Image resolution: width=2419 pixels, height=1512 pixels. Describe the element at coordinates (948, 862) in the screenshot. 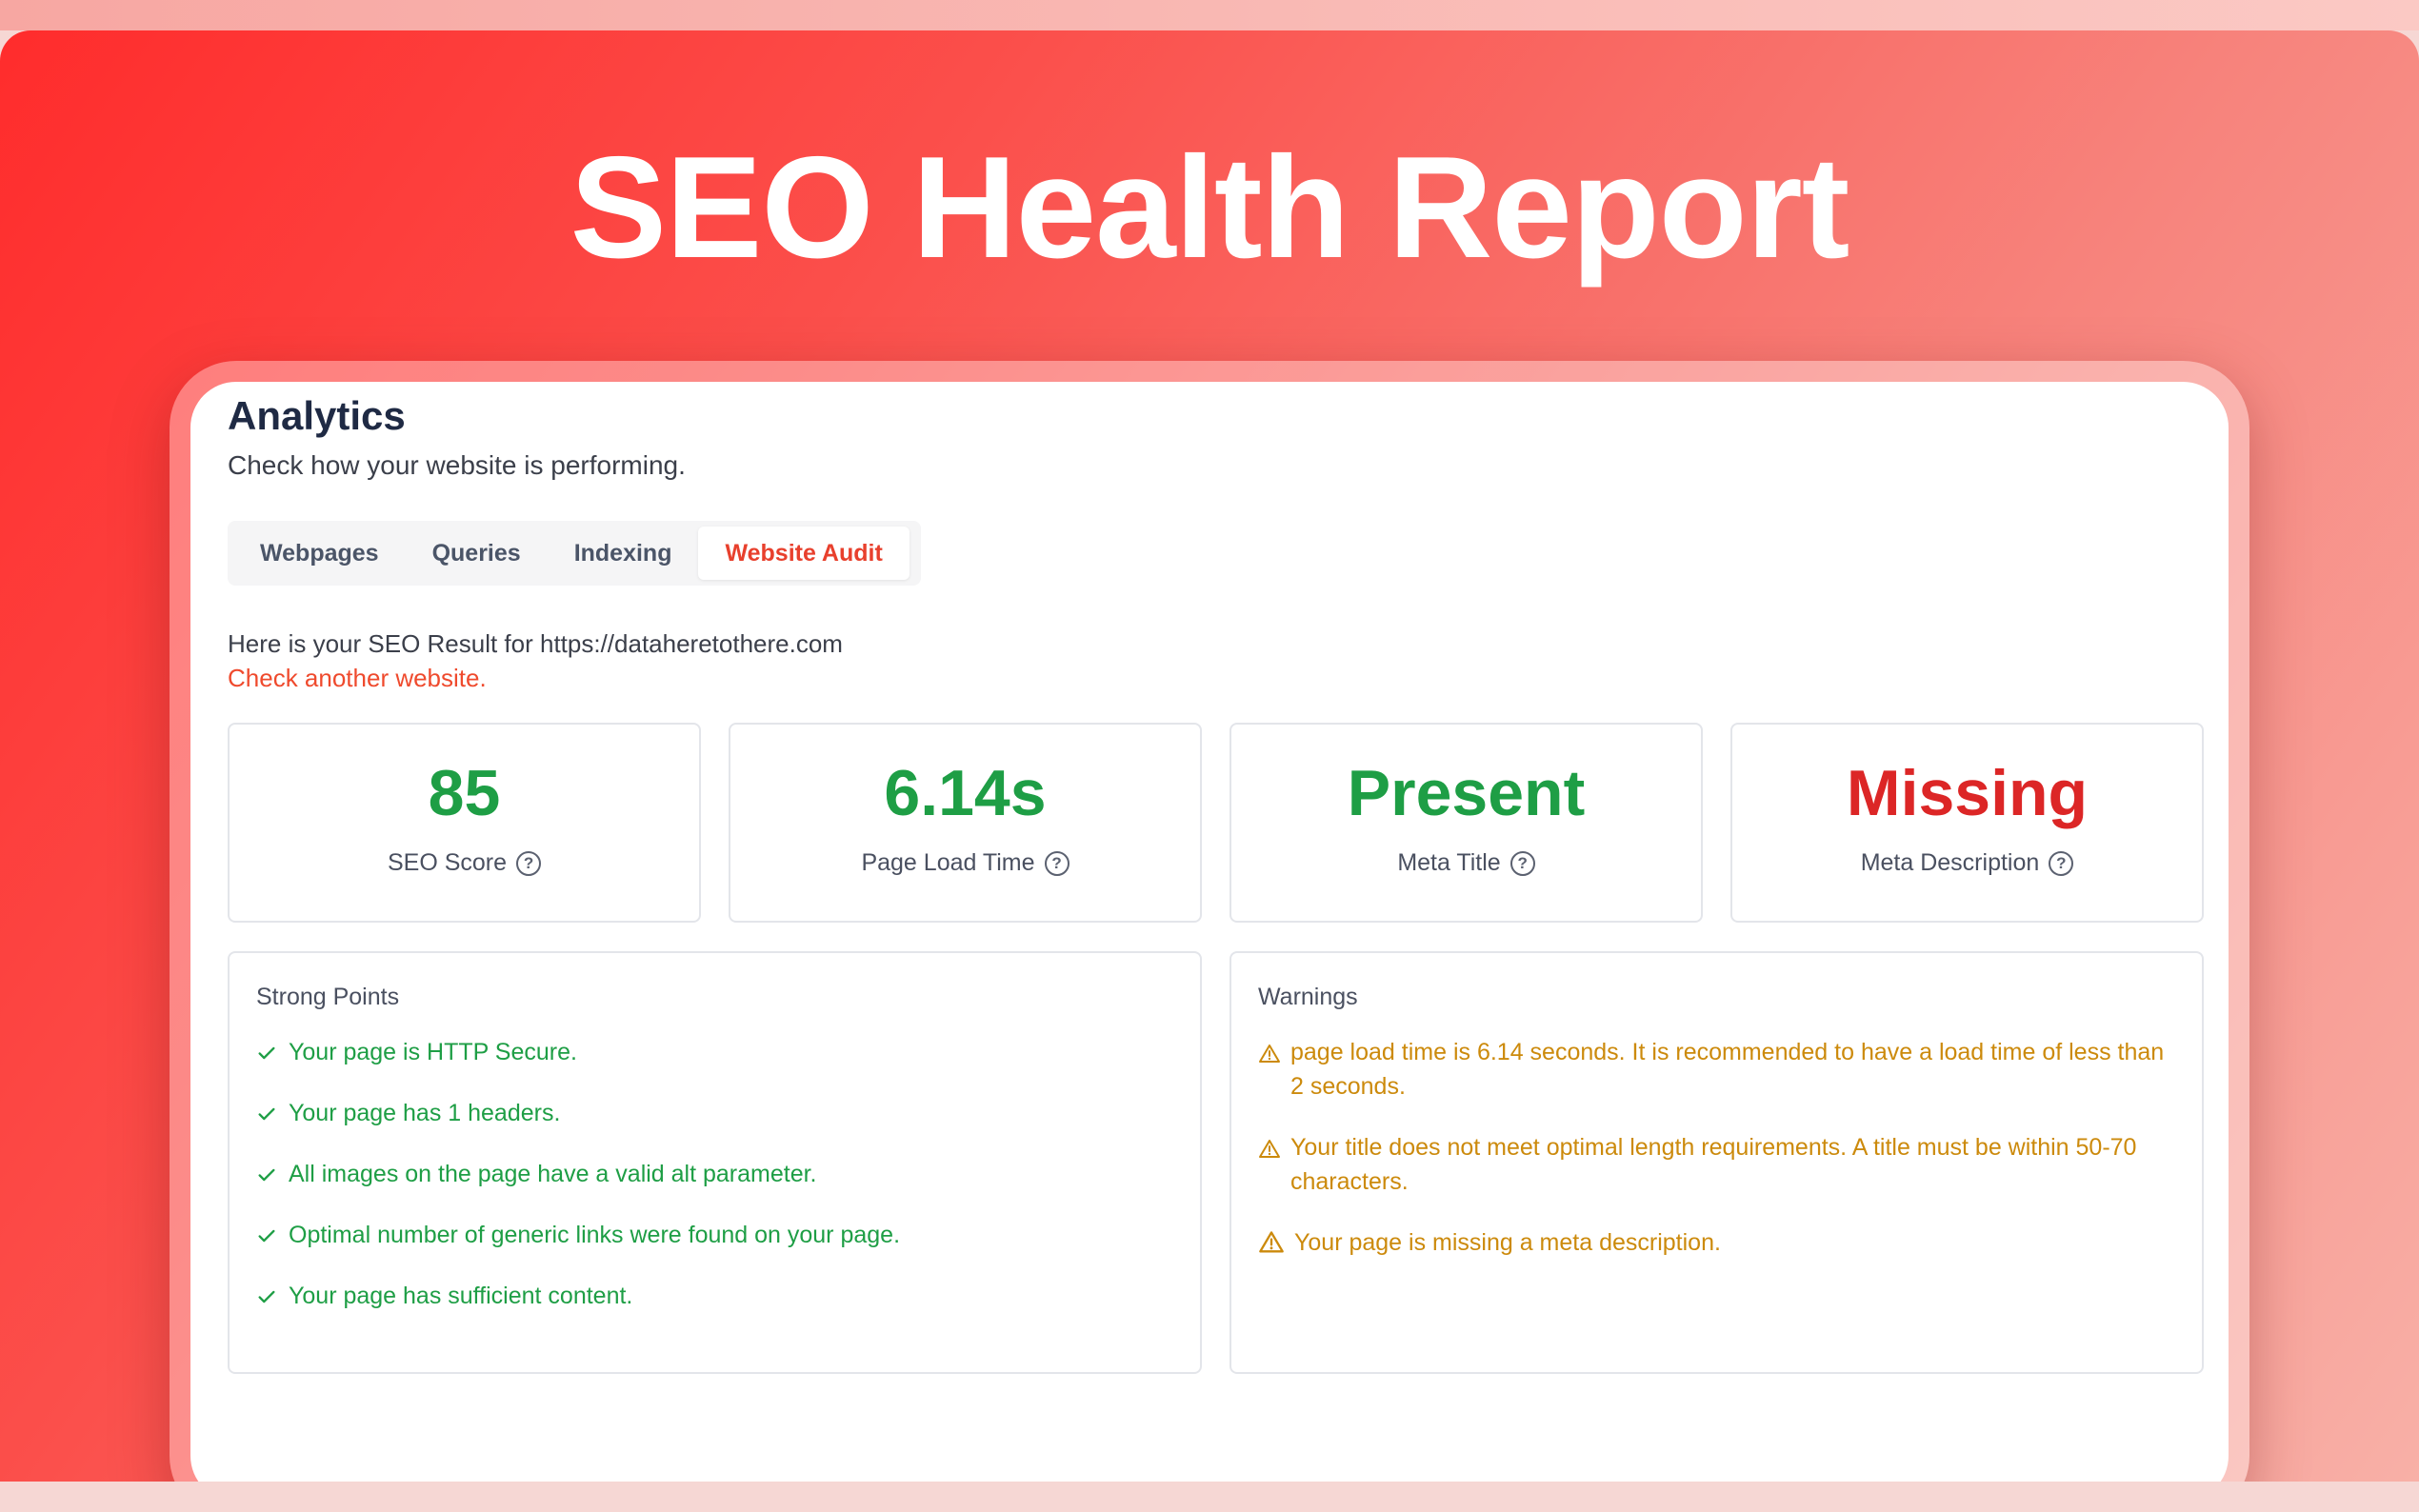

I see `metric-label: Page Load Time` at that location.